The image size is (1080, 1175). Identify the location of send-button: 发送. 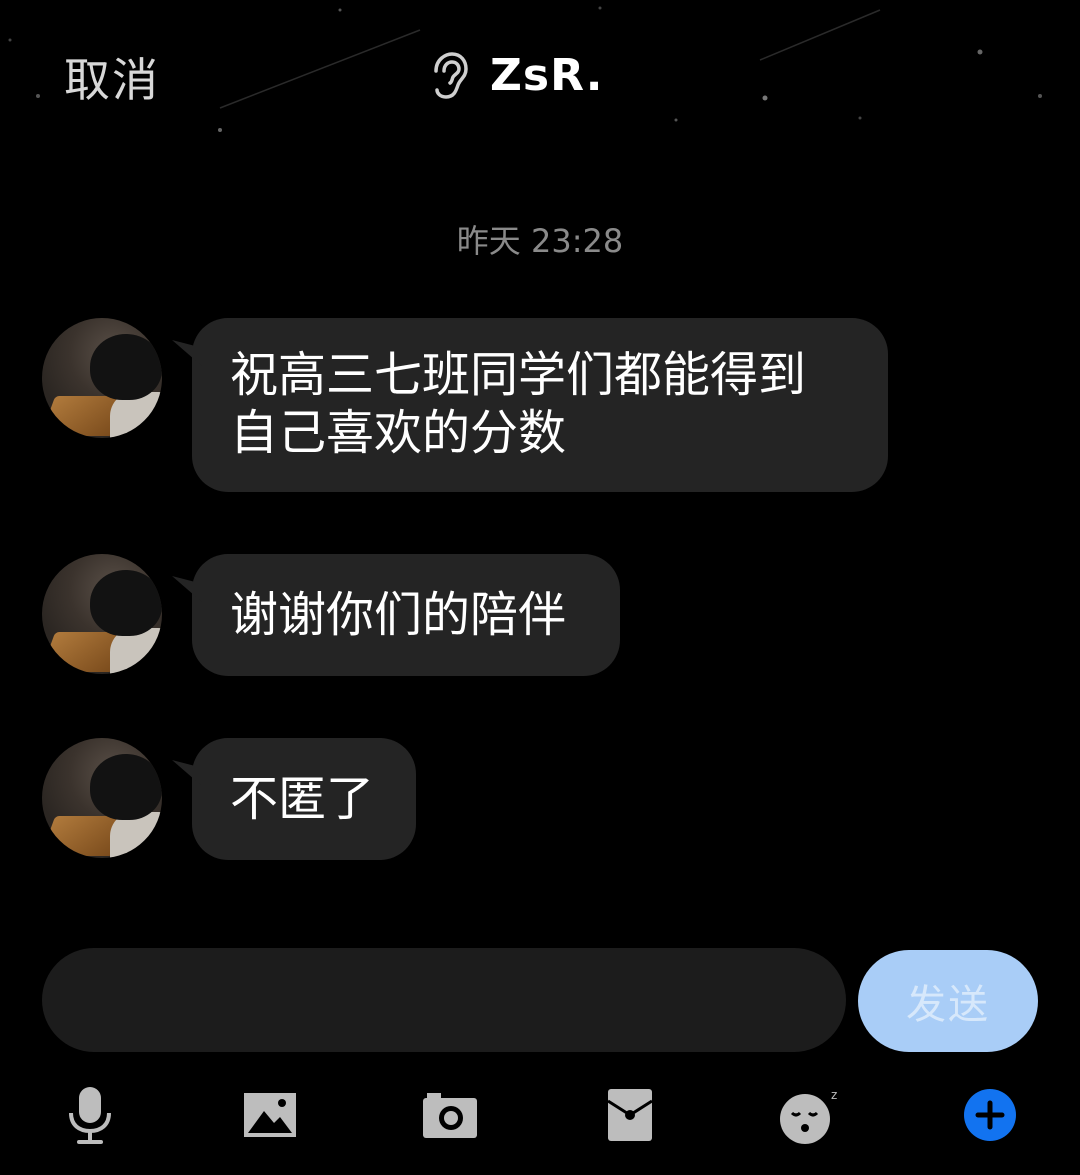
(948, 1001).